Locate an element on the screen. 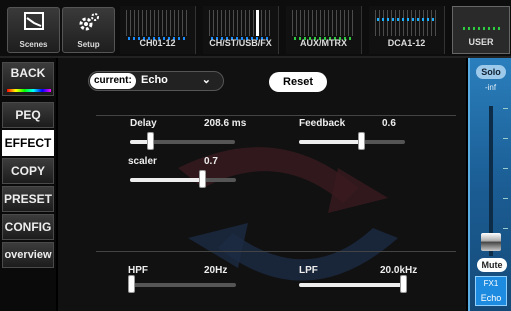 This screenshot has height=311, width=511. tab-user: USER is located at coordinates (481, 30).